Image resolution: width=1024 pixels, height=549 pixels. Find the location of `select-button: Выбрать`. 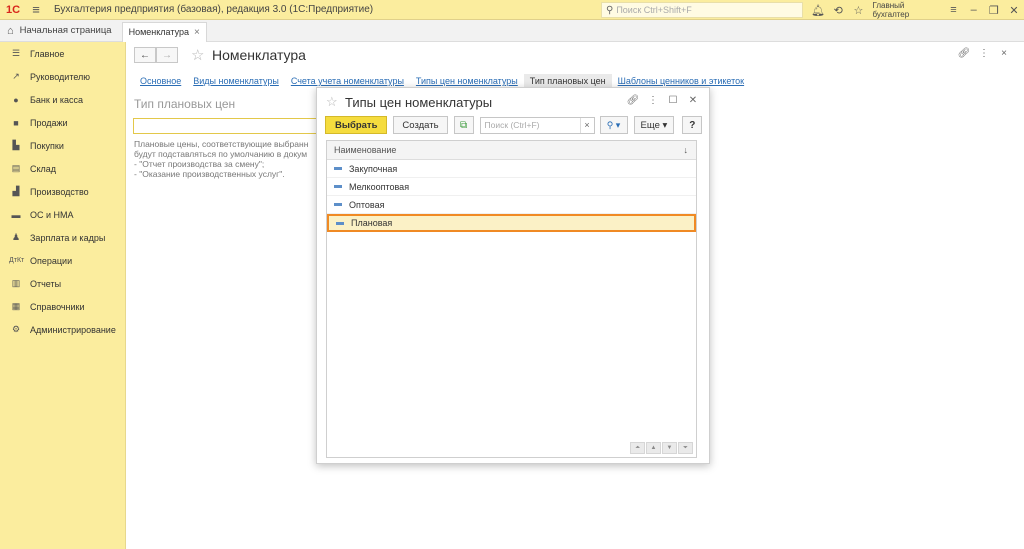

select-button: Выбрать is located at coordinates (356, 125).